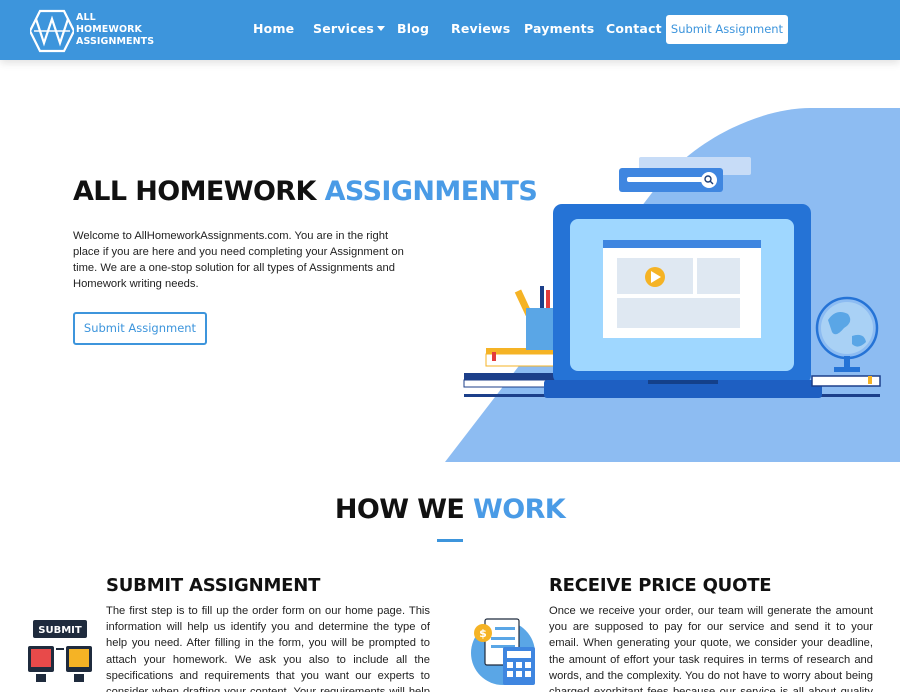 This screenshot has height=692, width=900. What do you see at coordinates (480, 28) in the screenshot?
I see `nav-reviews: Reviews` at bounding box center [480, 28].